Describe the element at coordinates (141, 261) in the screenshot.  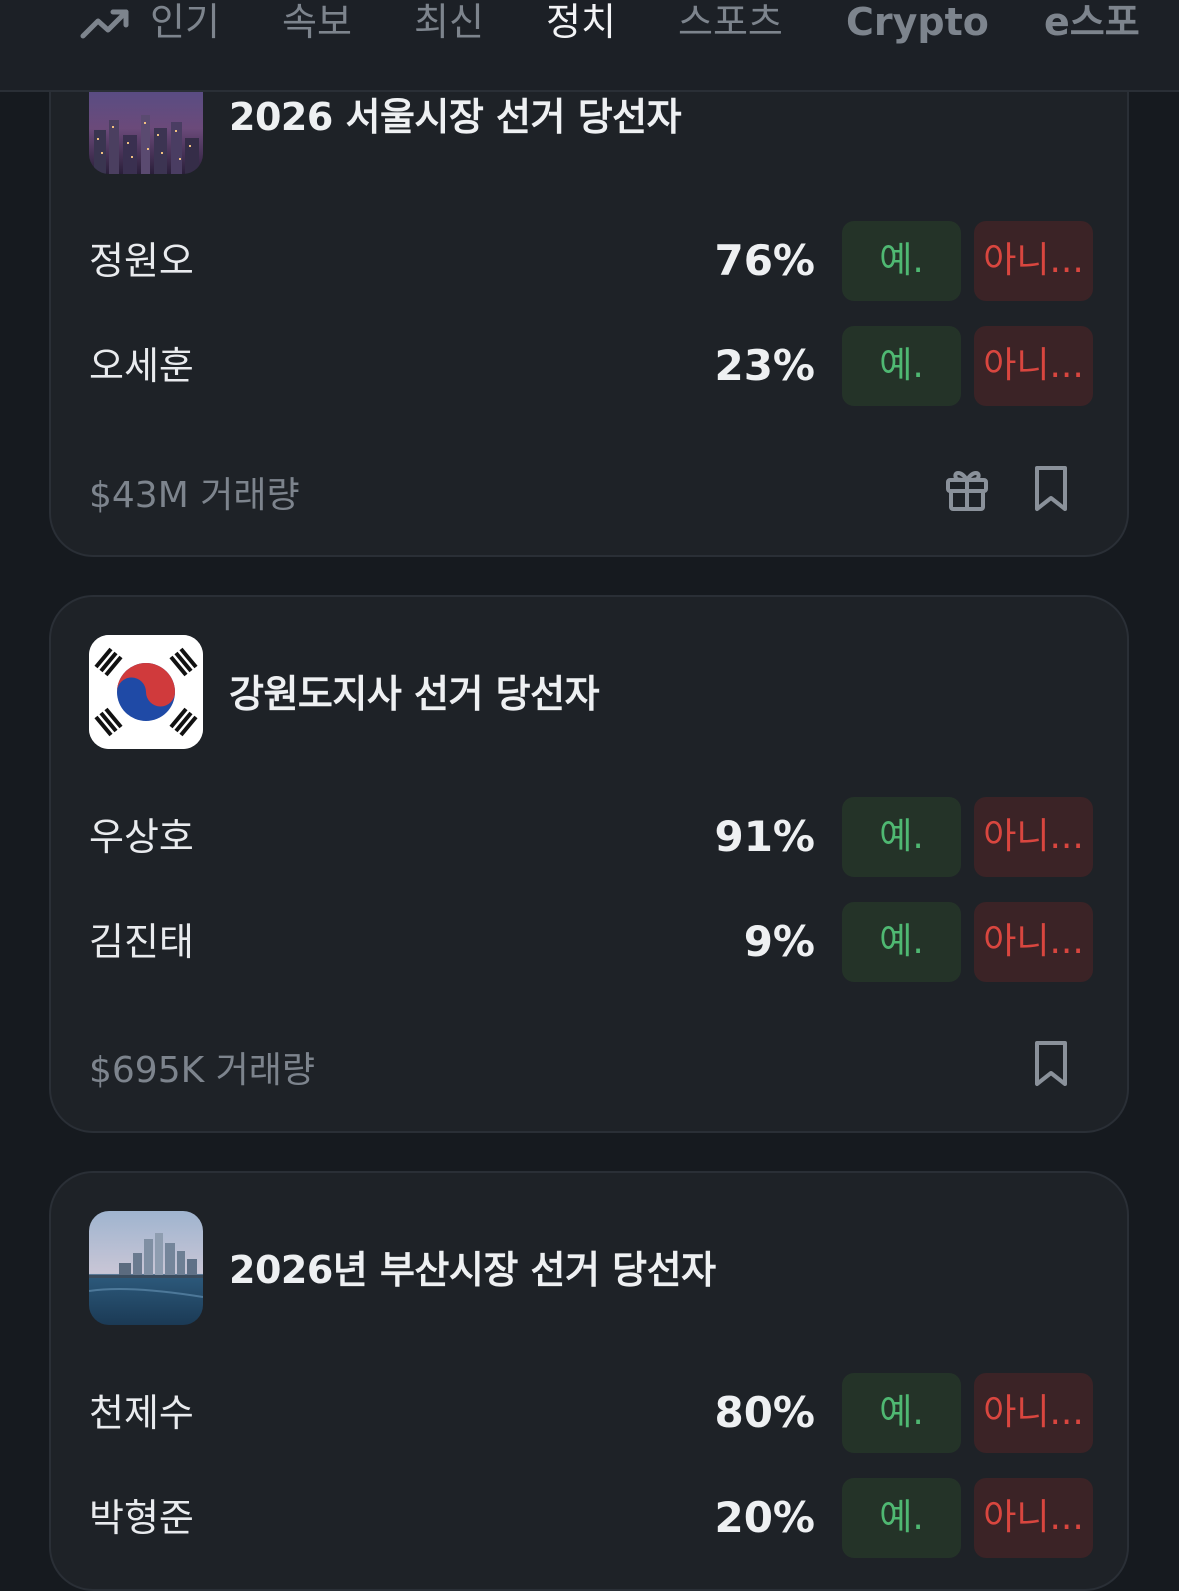
I see `candidate-name: 정원오` at that location.